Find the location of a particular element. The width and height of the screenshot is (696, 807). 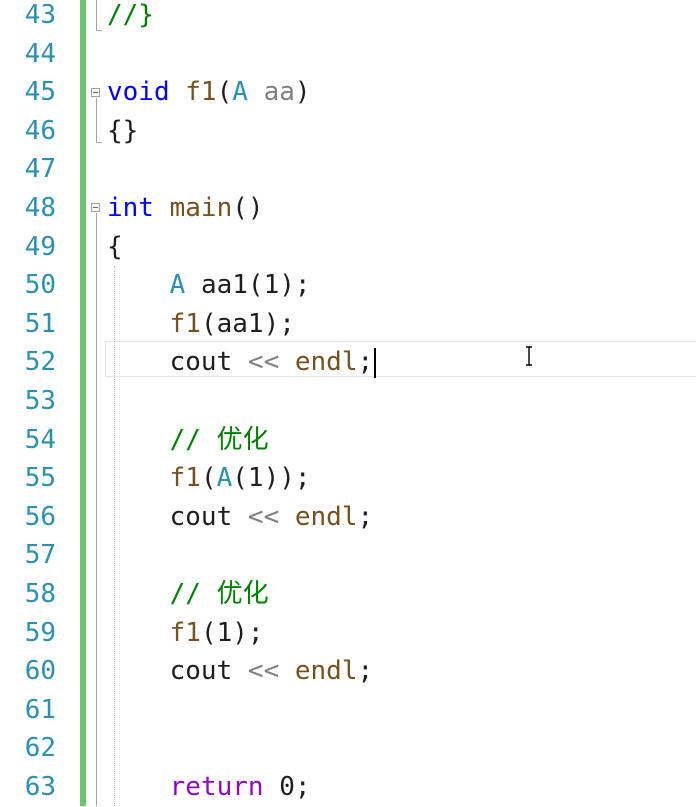

line-number: 50 is located at coordinates (40, 285).